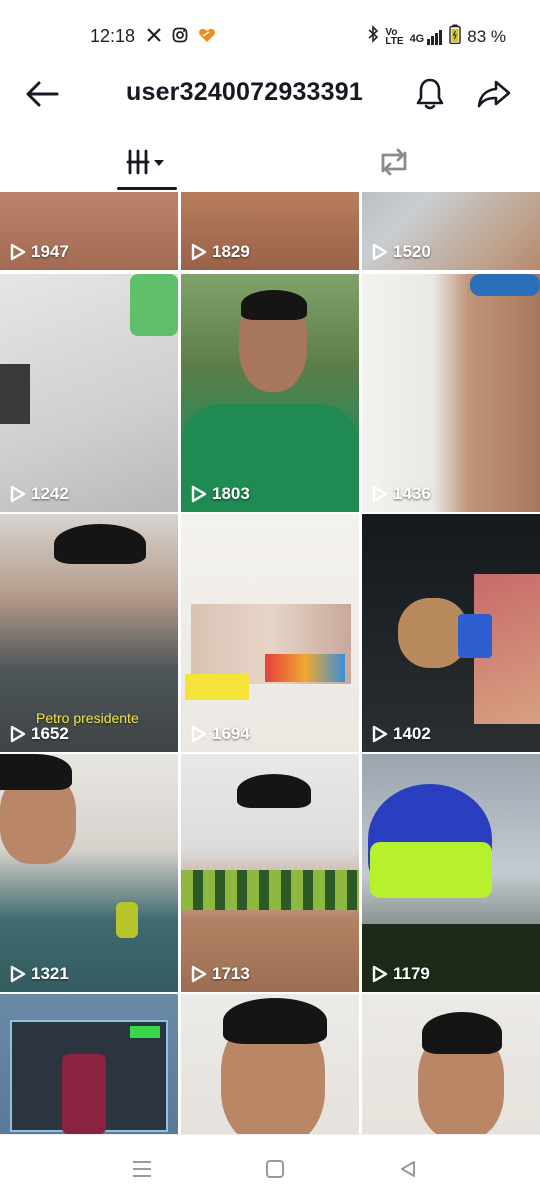  I want to click on notification-button, so click(430, 94).